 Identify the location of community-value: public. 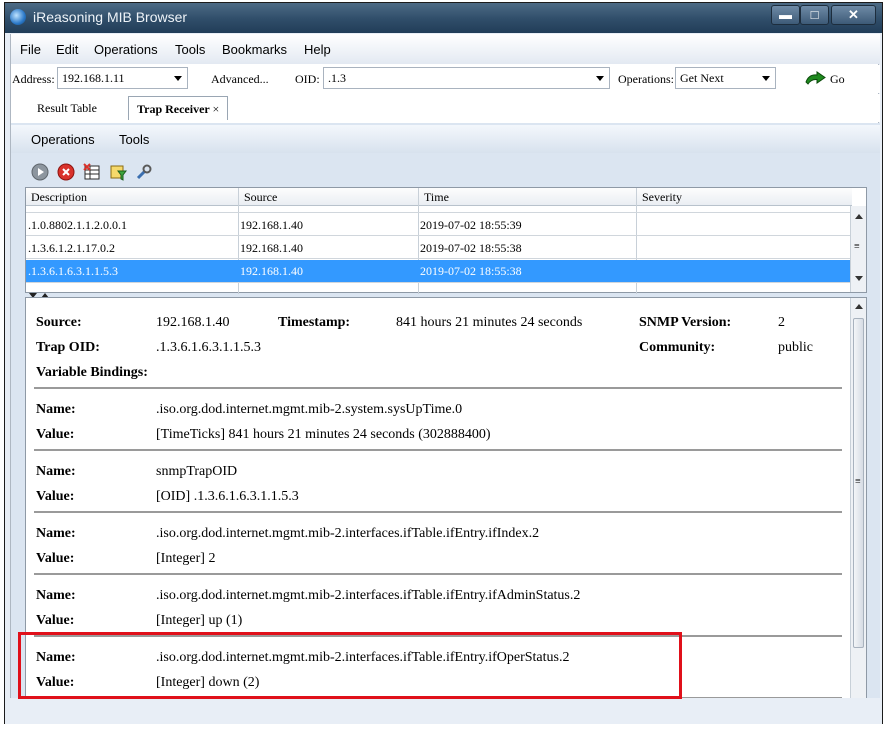
(795, 347).